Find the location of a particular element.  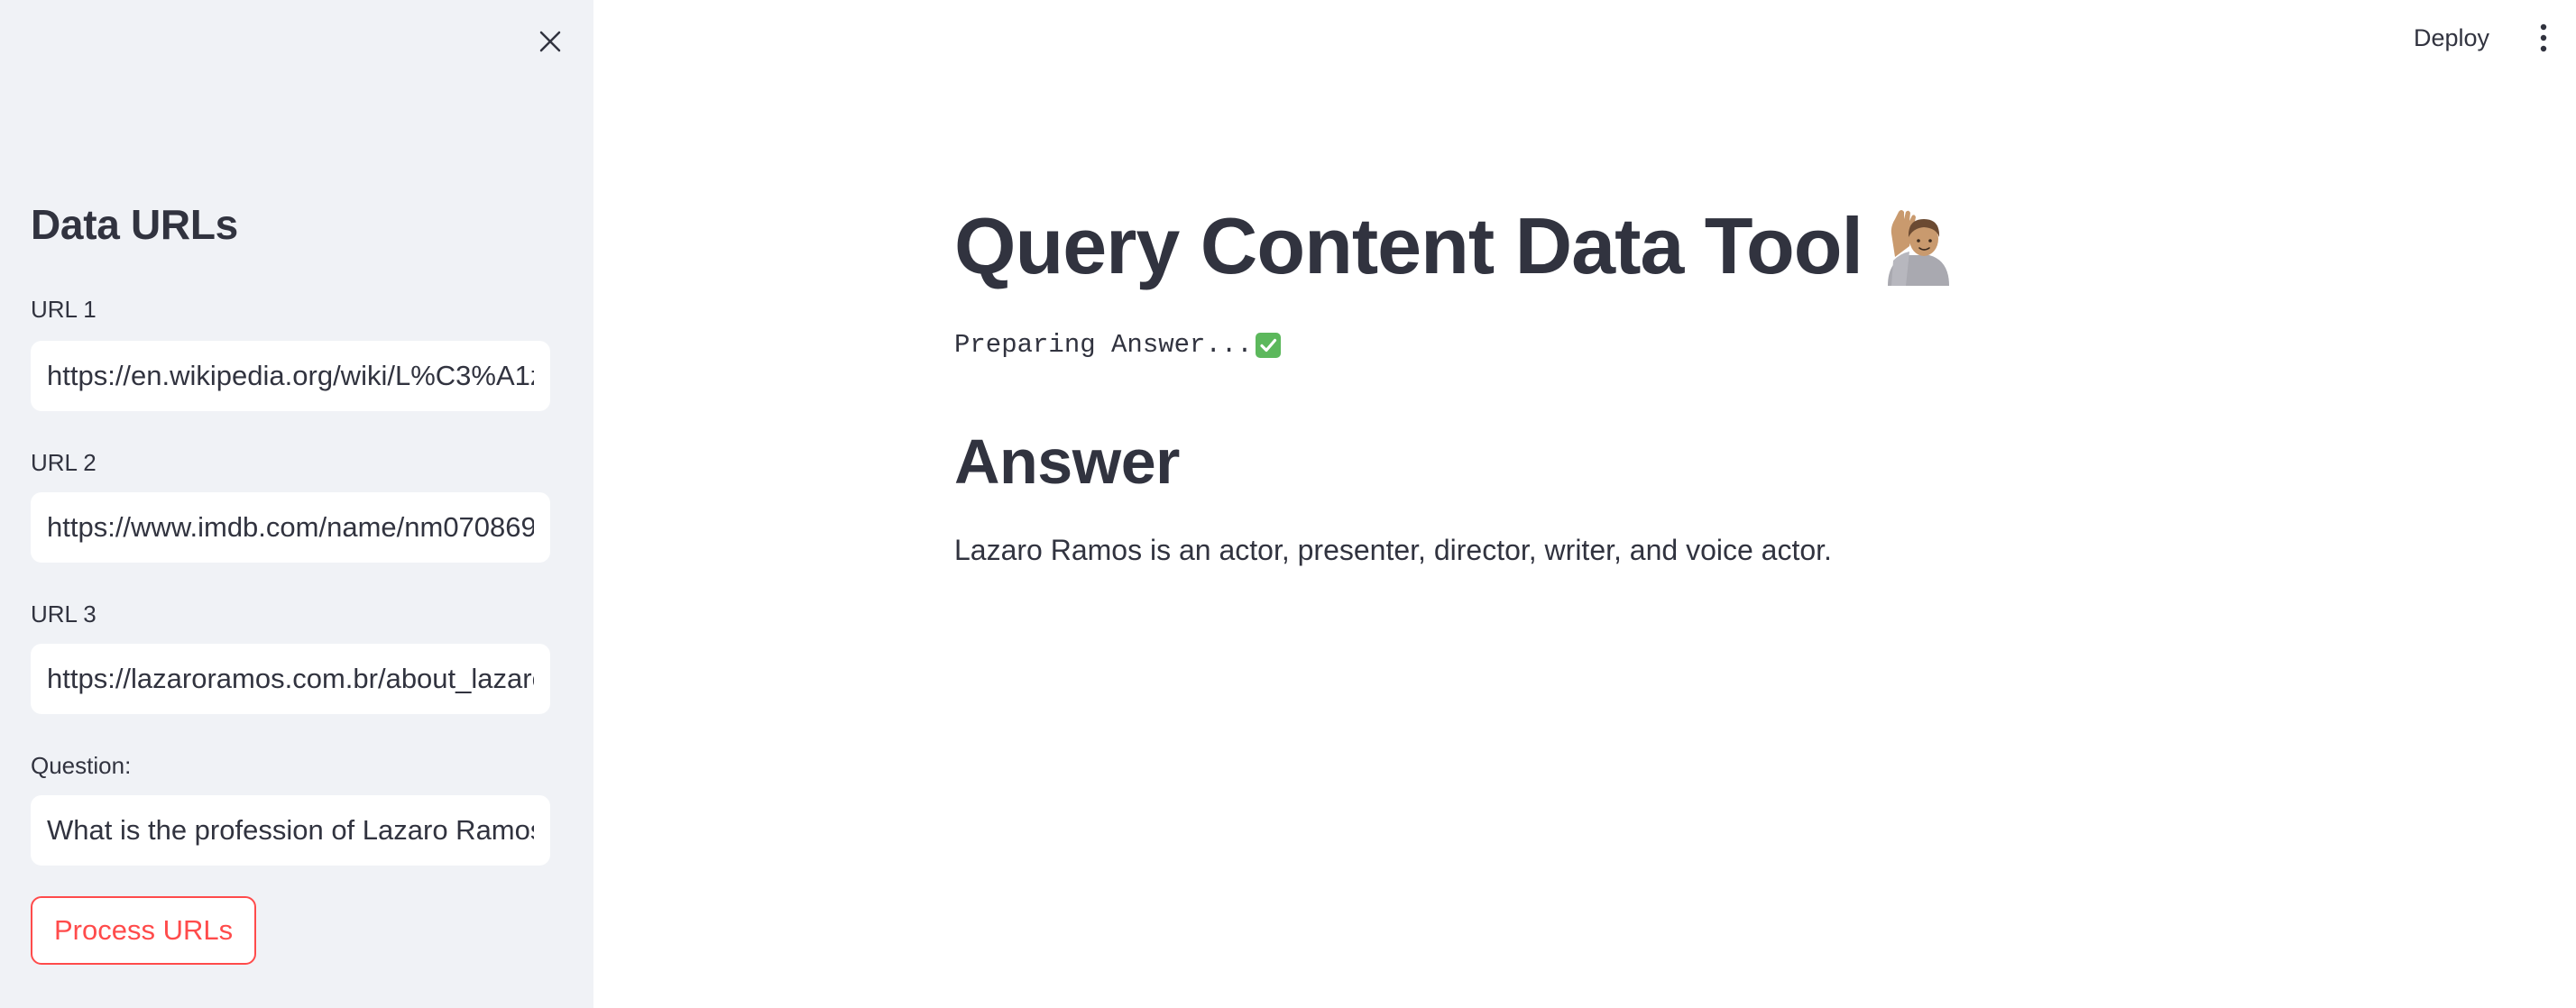

check-mark-icon is located at coordinates (1268, 345).